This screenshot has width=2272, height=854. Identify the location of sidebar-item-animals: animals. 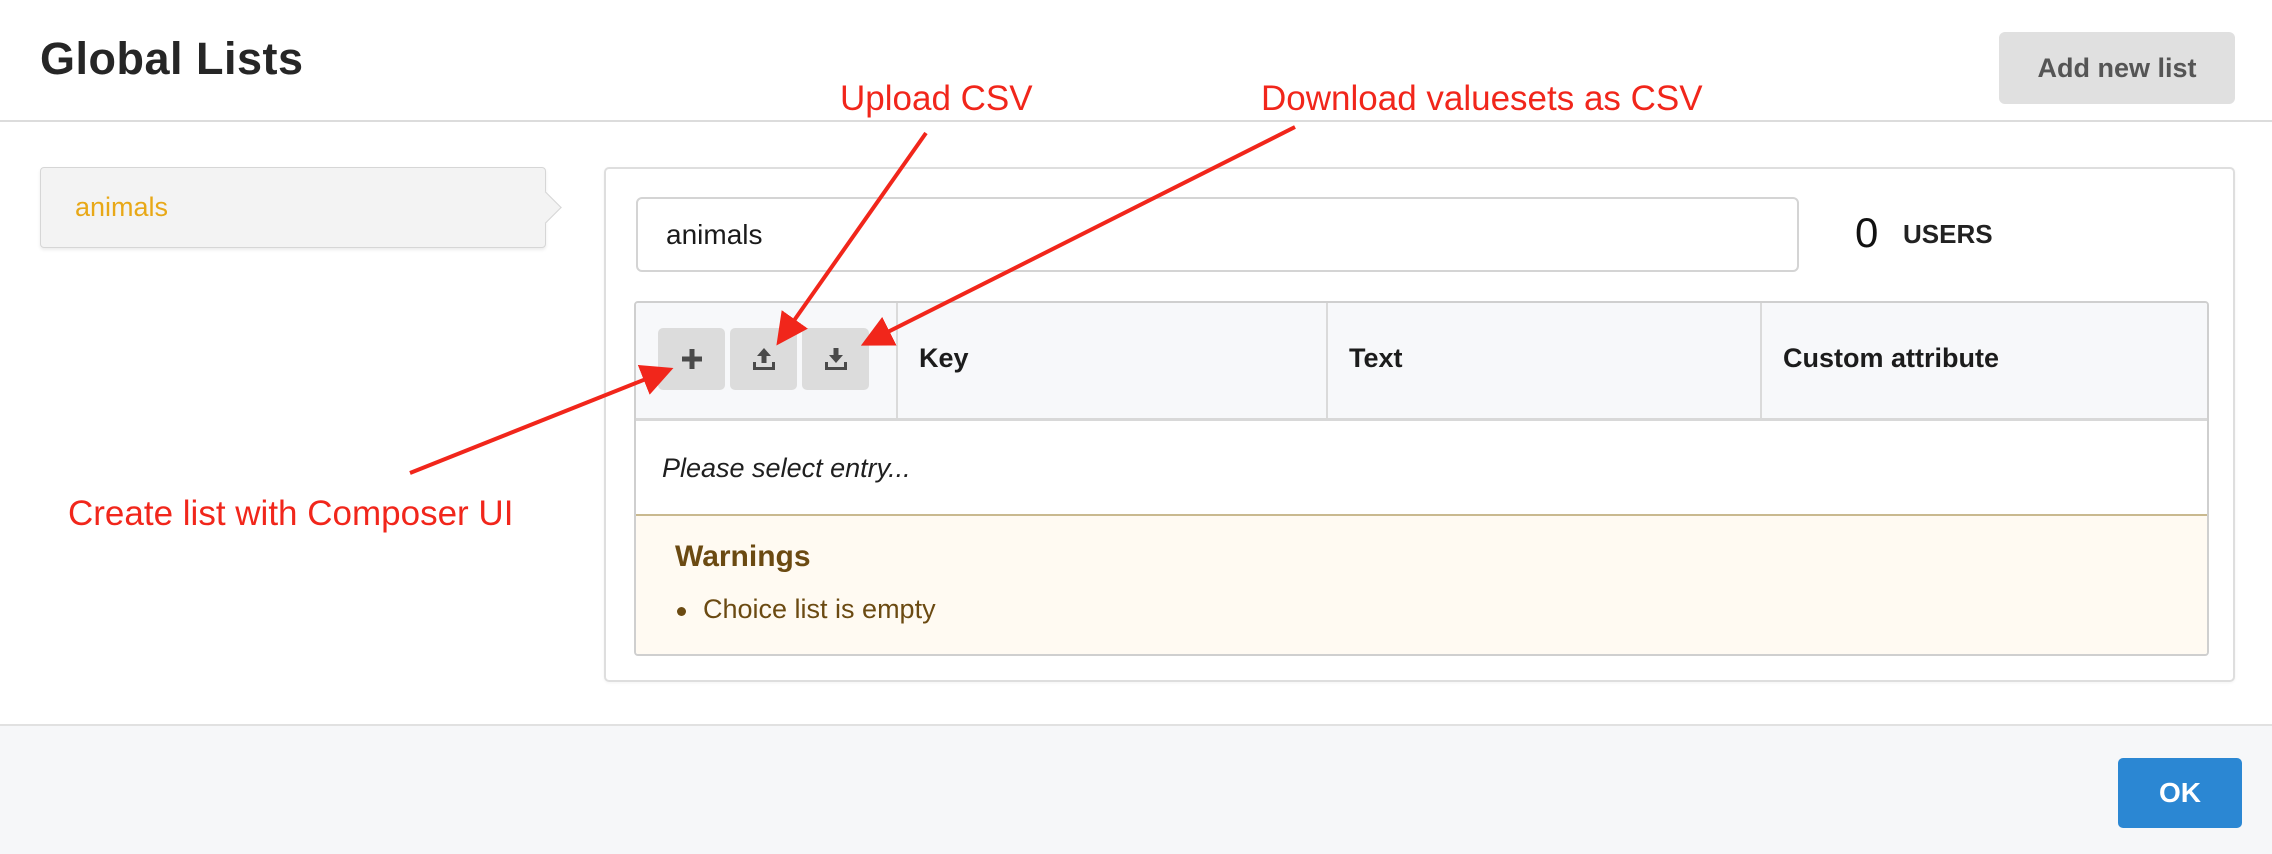
(293, 207).